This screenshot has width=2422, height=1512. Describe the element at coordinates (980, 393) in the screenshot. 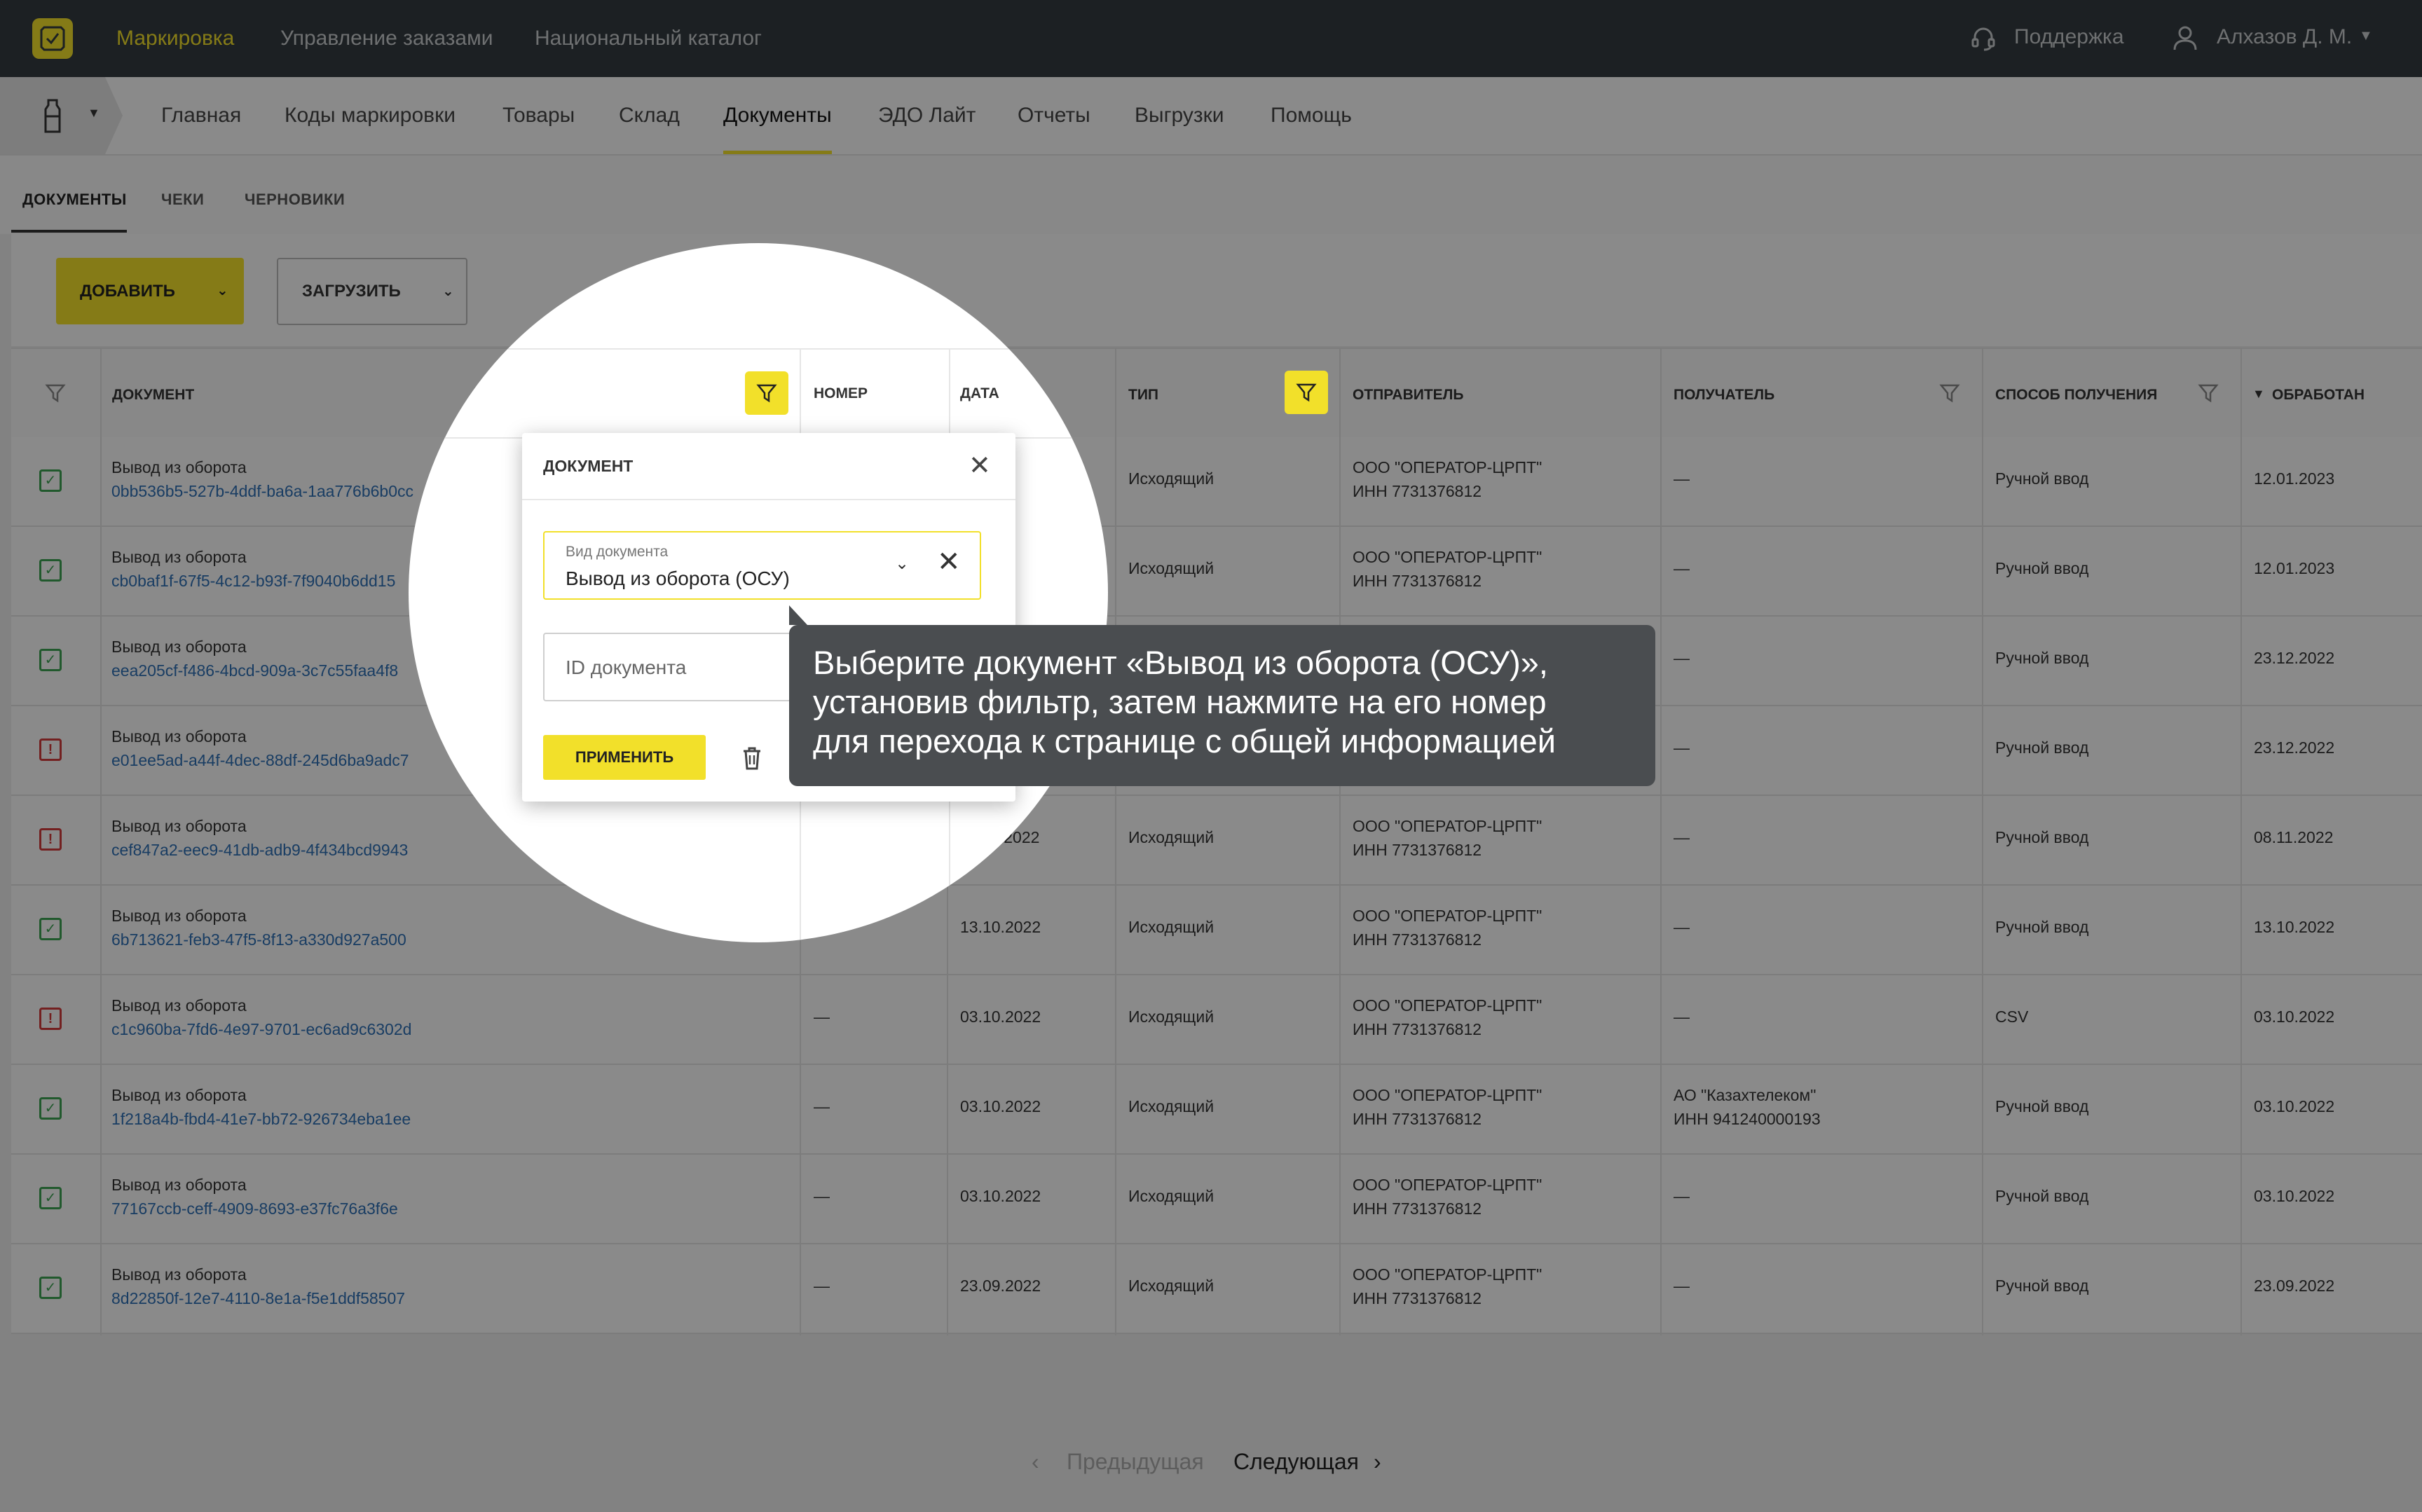

I see `col-date: ДАТА` at that location.